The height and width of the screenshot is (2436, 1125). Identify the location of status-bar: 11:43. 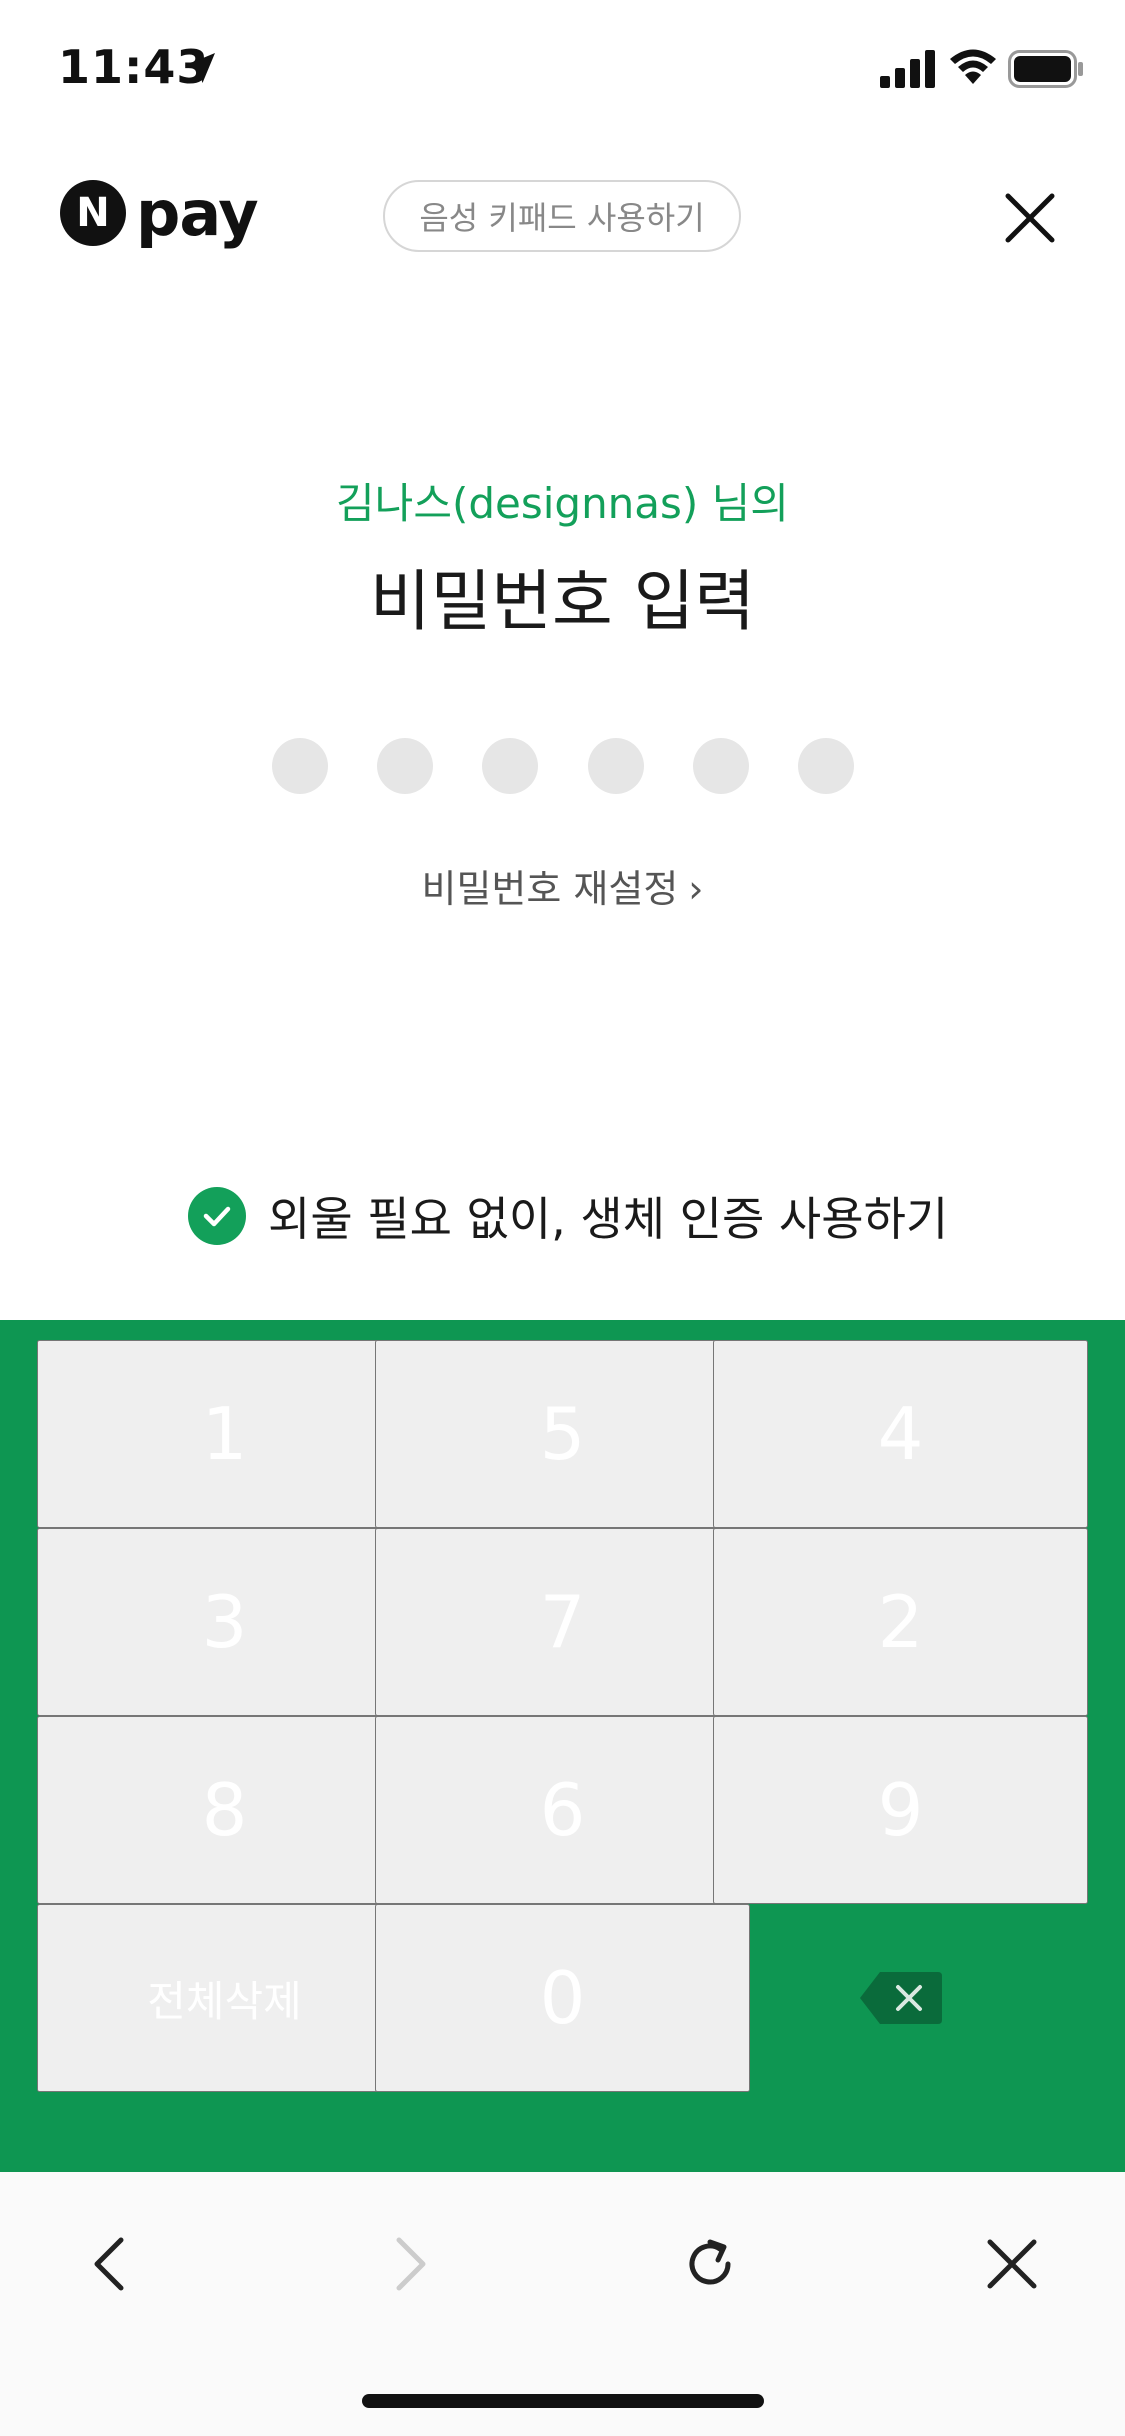
(562, 70).